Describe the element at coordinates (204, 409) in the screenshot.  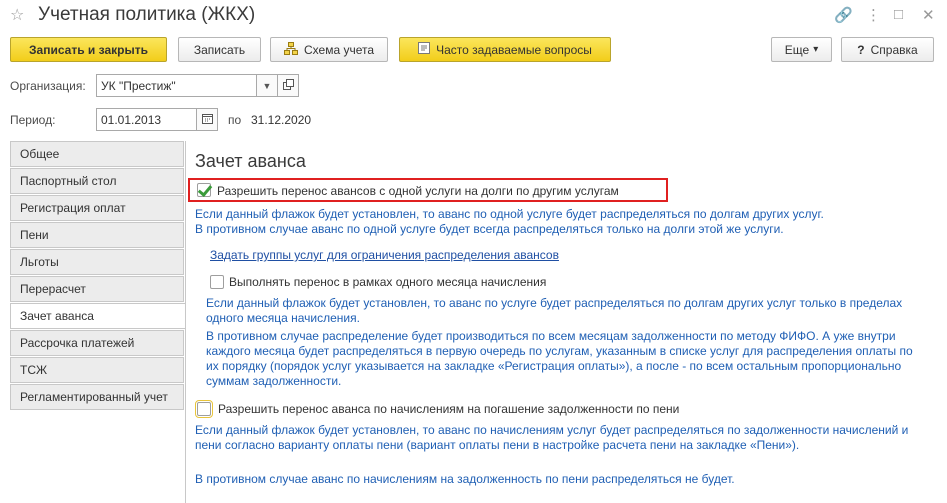
I see `penalty-transfer-checkbox` at that location.